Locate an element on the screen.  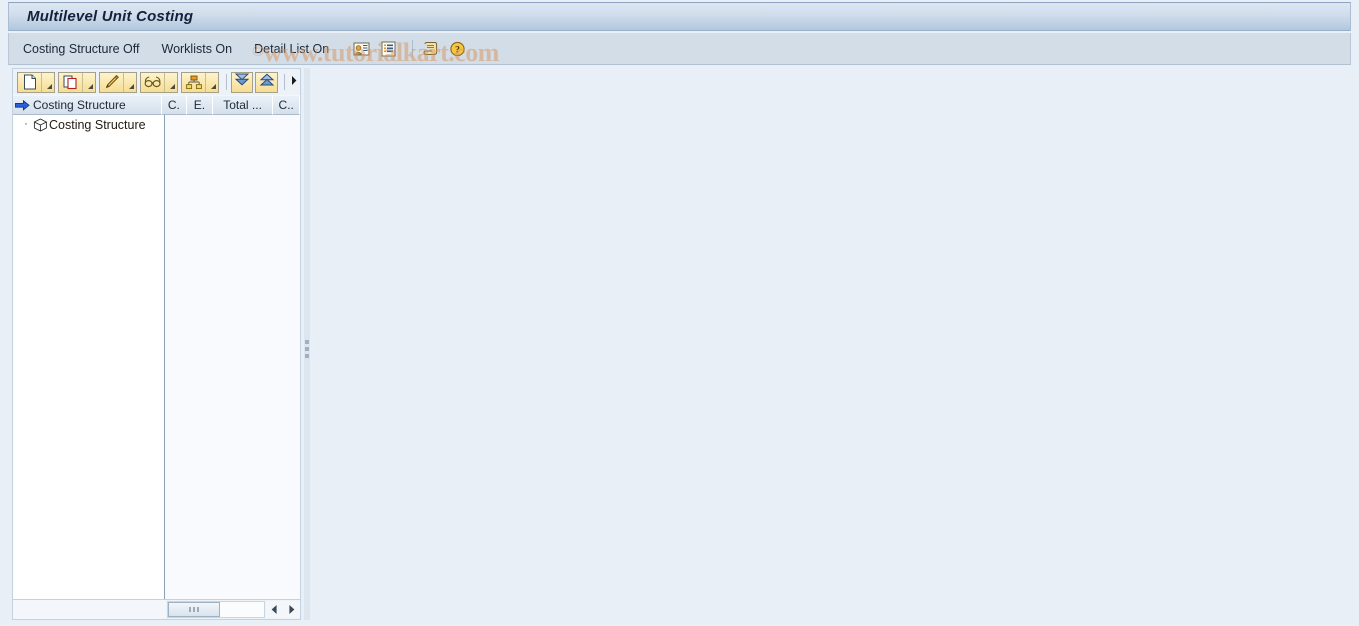
copy-icon is located at coordinates (70, 82).